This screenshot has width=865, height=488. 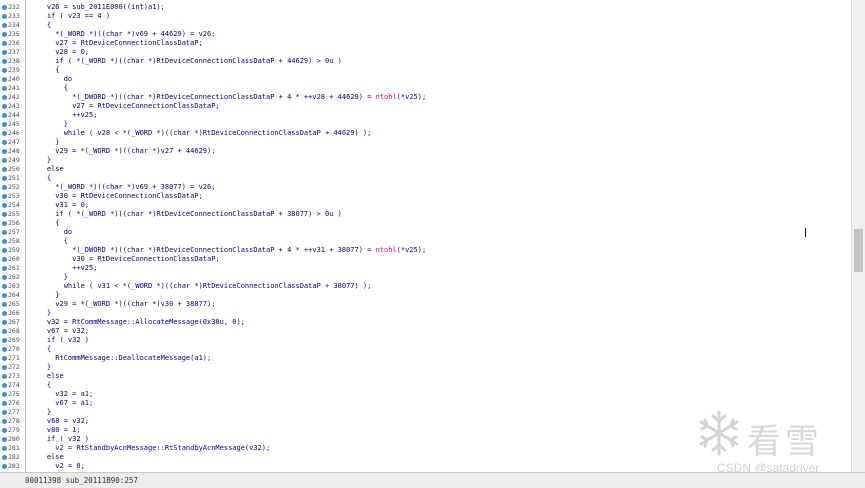 What do you see at coordinates (426, 142) in the screenshot?
I see `code-line: 247 }` at bounding box center [426, 142].